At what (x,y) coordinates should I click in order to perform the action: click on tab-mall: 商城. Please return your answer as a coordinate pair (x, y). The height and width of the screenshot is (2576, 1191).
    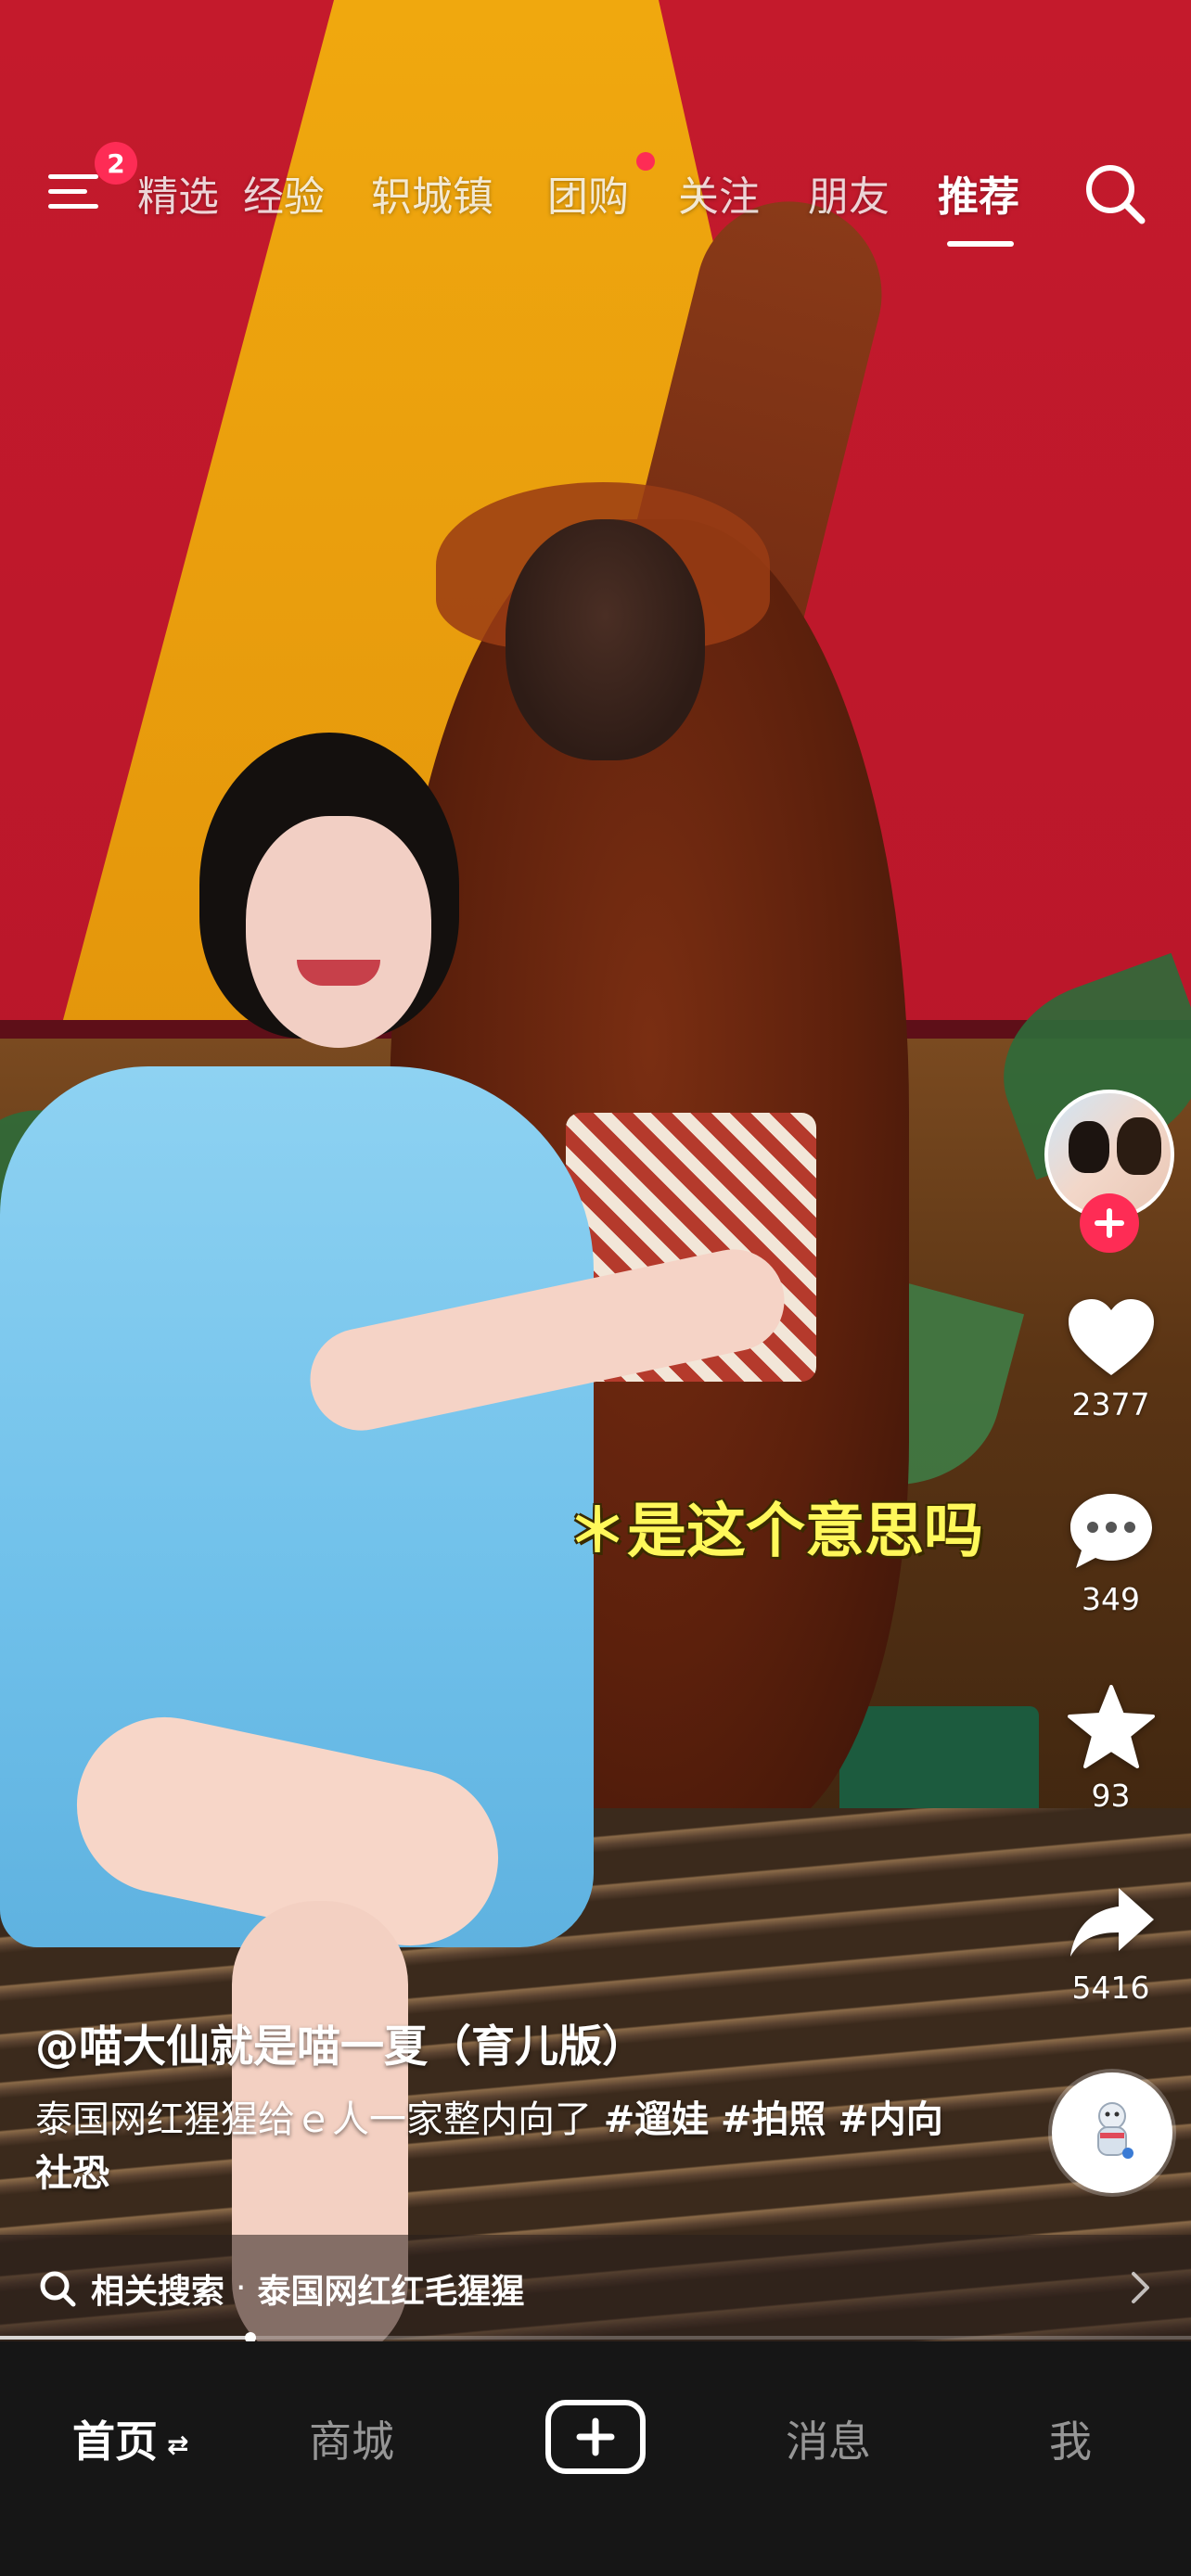
    Looking at the image, I should click on (351, 2438).